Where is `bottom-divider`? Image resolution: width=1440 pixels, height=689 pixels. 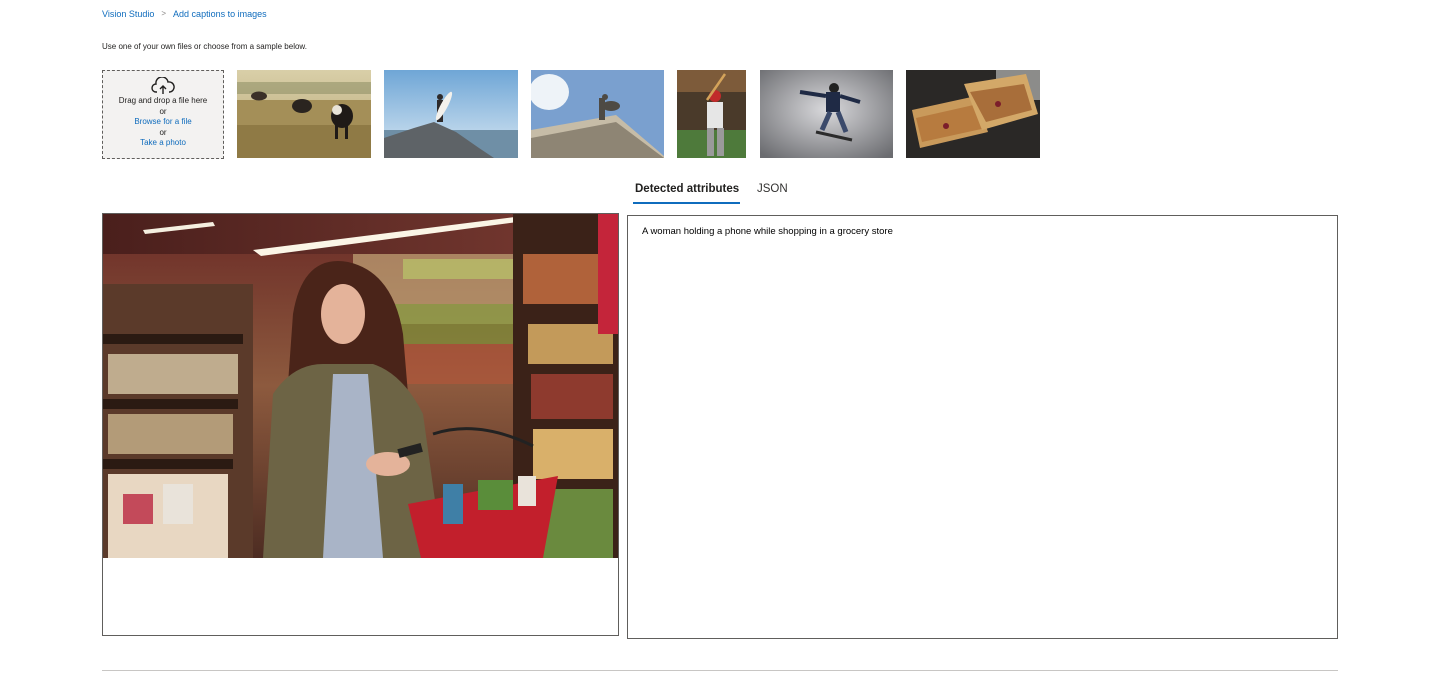
bottom-divider is located at coordinates (720, 670).